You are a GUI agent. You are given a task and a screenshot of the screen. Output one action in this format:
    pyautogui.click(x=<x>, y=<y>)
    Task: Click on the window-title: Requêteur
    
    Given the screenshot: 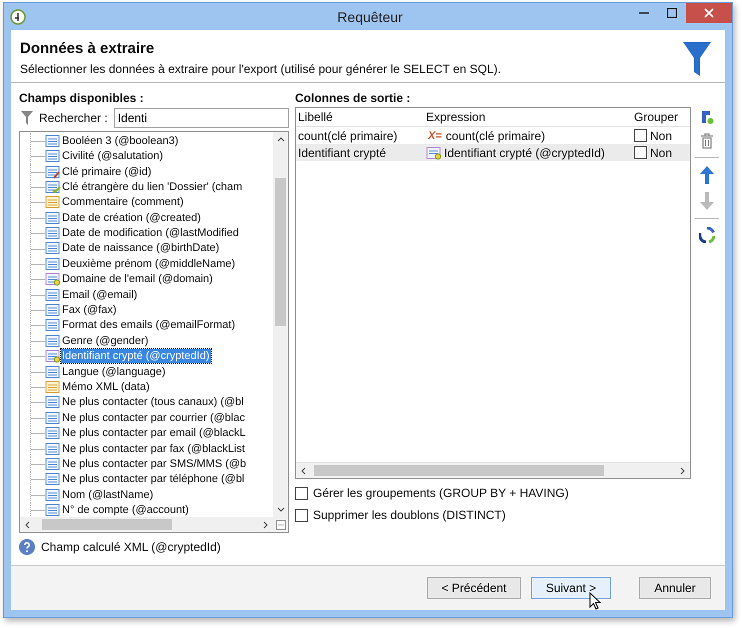 What is the action you would take?
    pyautogui.click(x=370, y=16)
    